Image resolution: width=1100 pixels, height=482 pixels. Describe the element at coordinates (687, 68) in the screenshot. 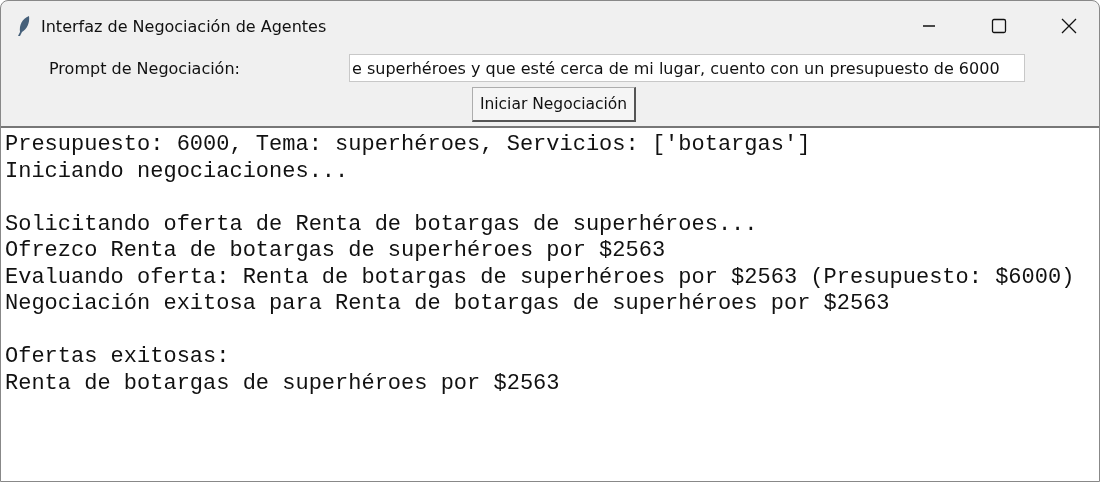

I see `prompt-input-field: e superhéroes y que esté cerca de mi lugar, cuento con un presupuesto de 6000` at that location.